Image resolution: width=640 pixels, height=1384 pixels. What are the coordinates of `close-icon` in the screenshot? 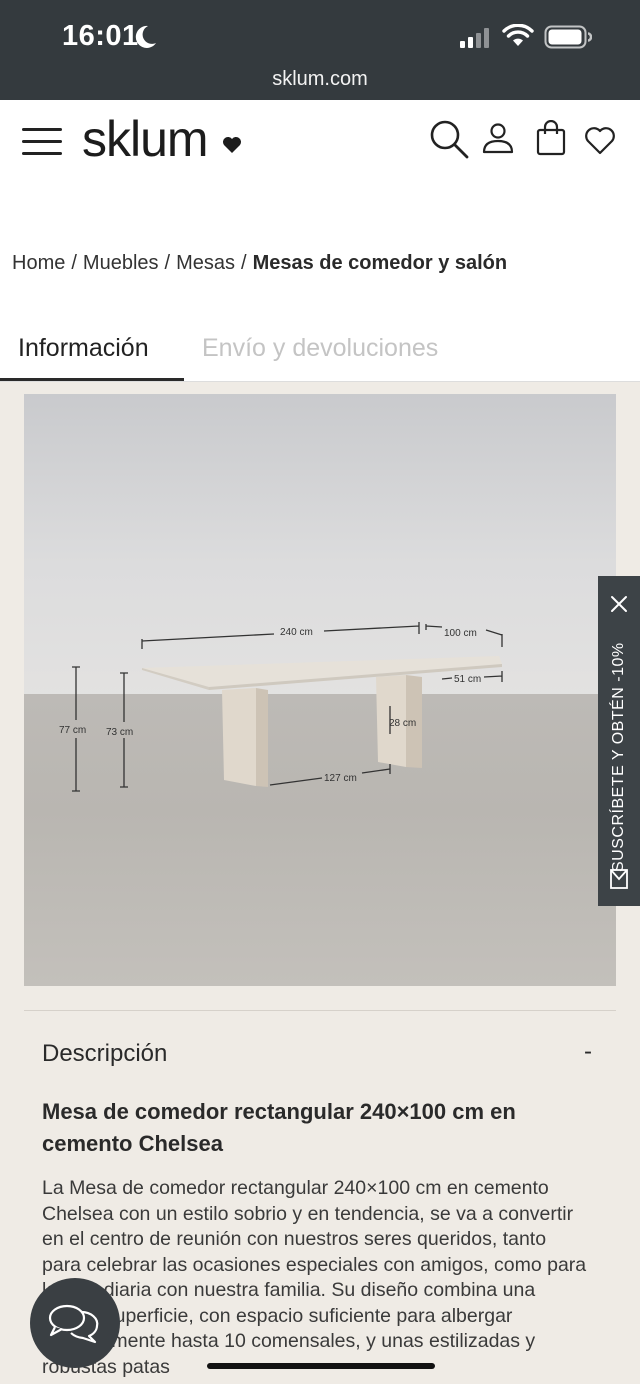 It's located at (619, 604).